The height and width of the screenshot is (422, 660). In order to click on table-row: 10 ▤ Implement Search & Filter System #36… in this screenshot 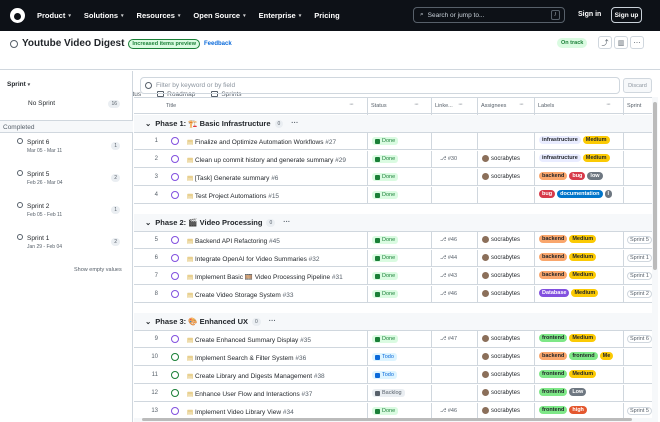, I will do `click(394, 357)`.